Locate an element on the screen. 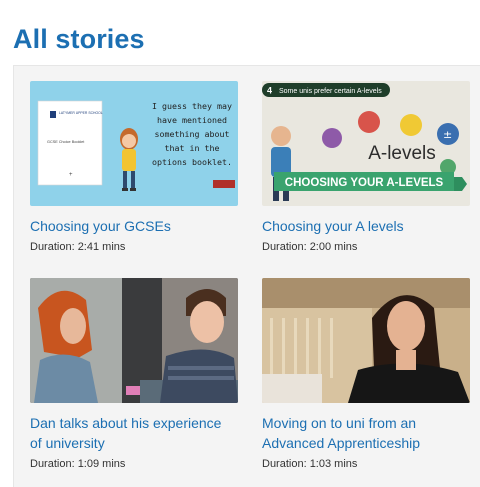 The height and width of the screenshot is (487, 480). svg-text: something about is located at coordinates (192, 134).